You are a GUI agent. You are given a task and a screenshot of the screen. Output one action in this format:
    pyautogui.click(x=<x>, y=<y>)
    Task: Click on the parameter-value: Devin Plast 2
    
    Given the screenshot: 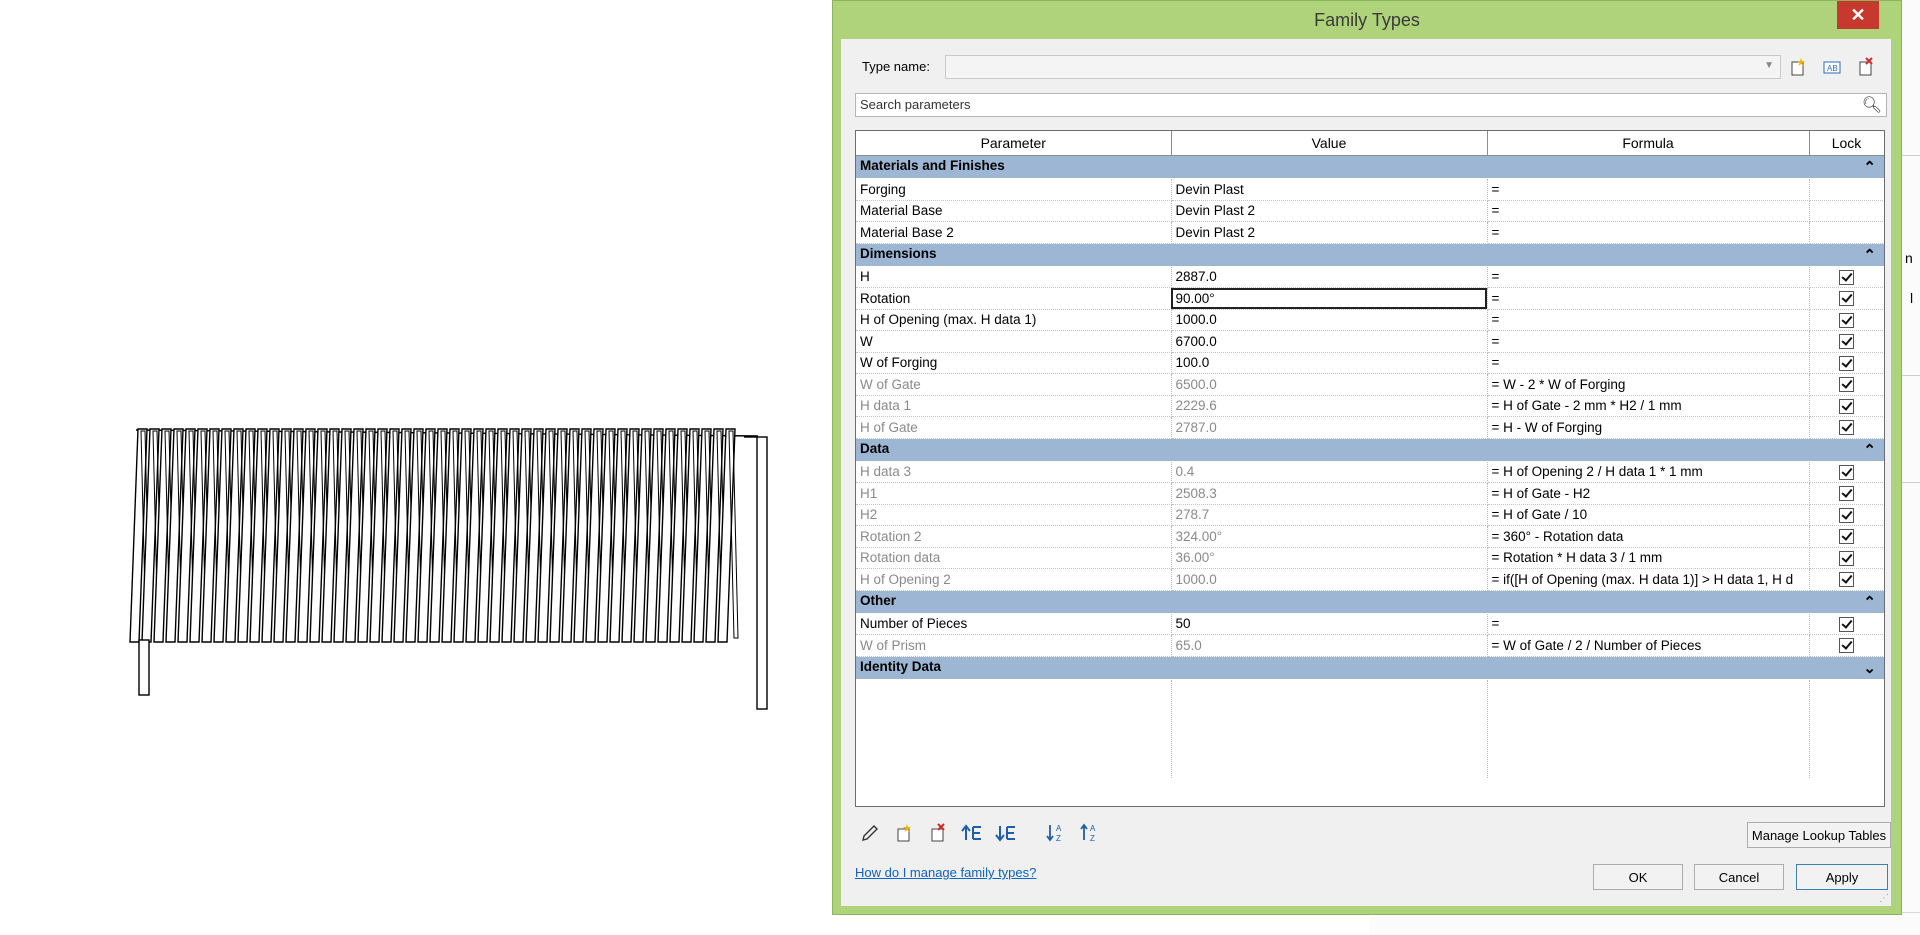 What is the action you would take?
    pyautogui.click(x=1329, y=211)
    